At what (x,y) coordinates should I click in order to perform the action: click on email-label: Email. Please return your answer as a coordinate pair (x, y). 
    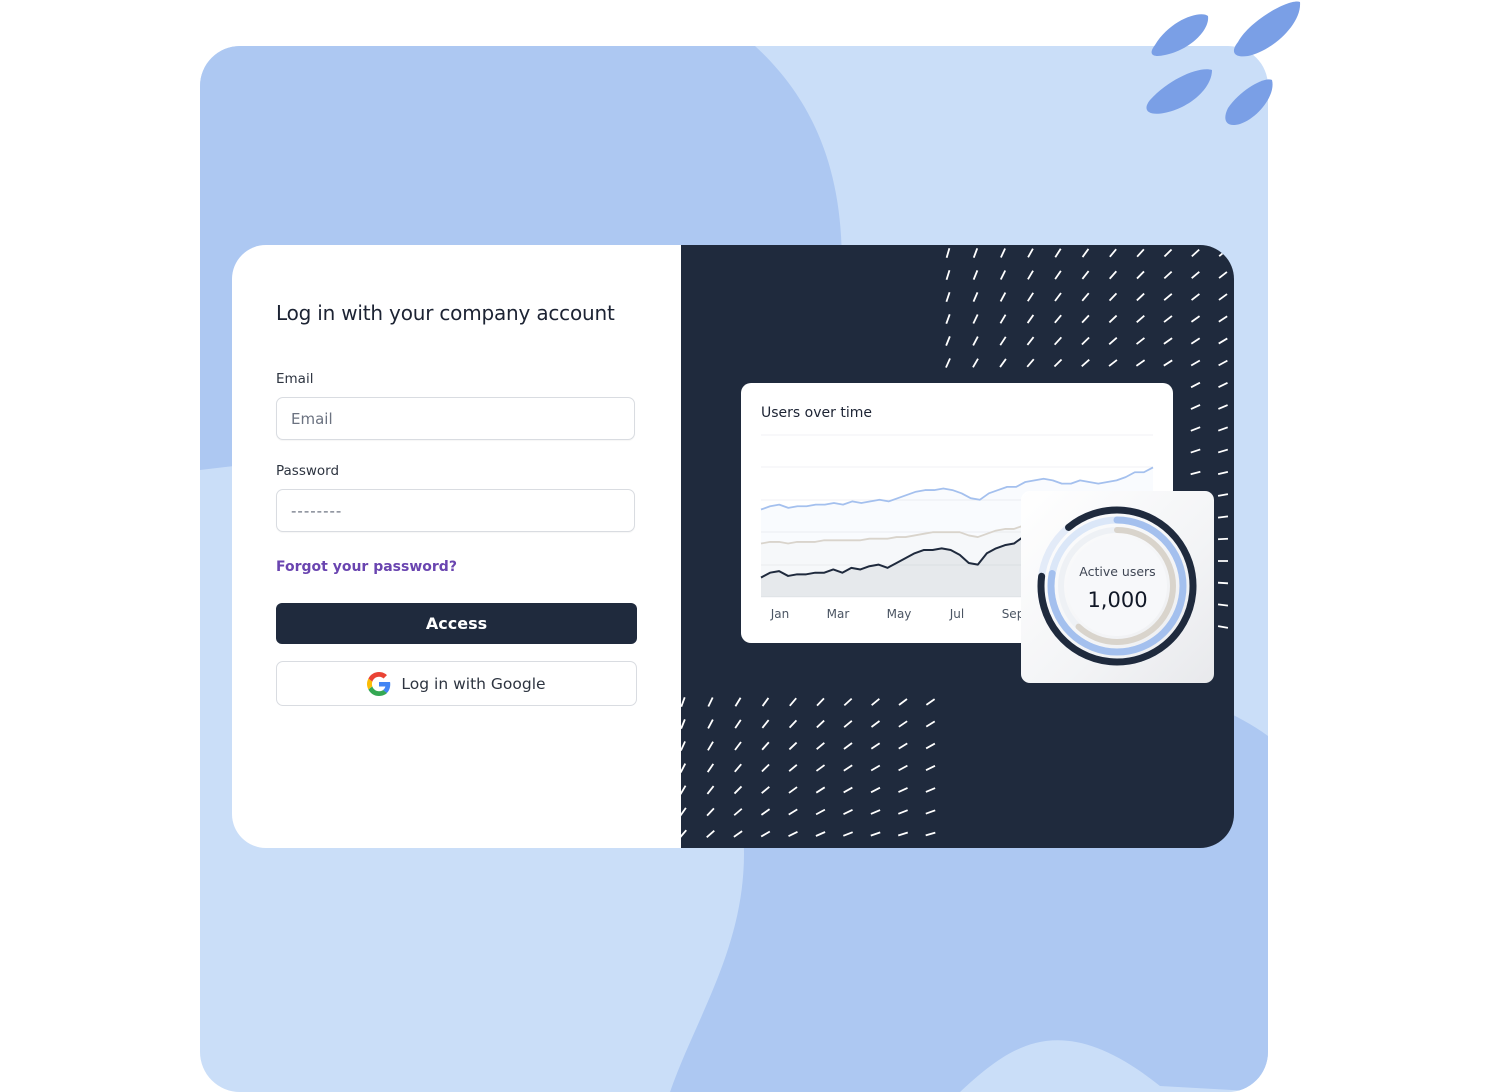
    Looking at the image, I should click on (295, 379).